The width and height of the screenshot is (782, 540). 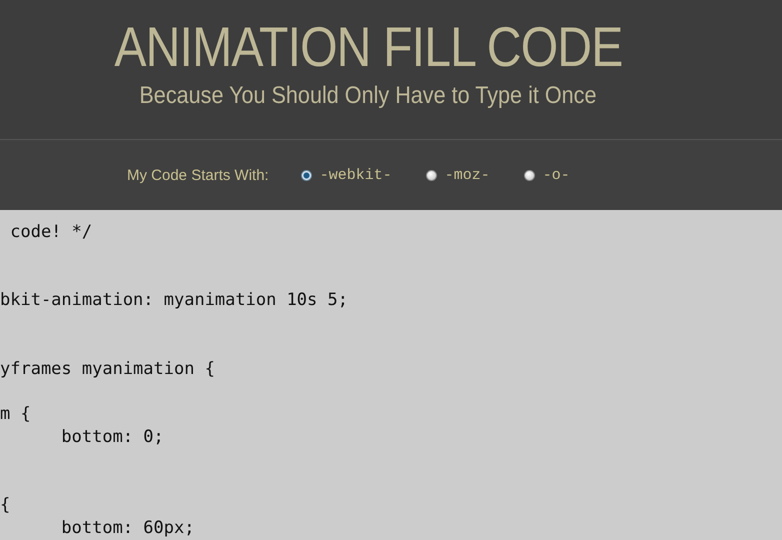 What do you see at coordinates (198, 175) in the screenshot?
I see `prefix-label: My Code Starts With:` at bounding box center [198, 175].